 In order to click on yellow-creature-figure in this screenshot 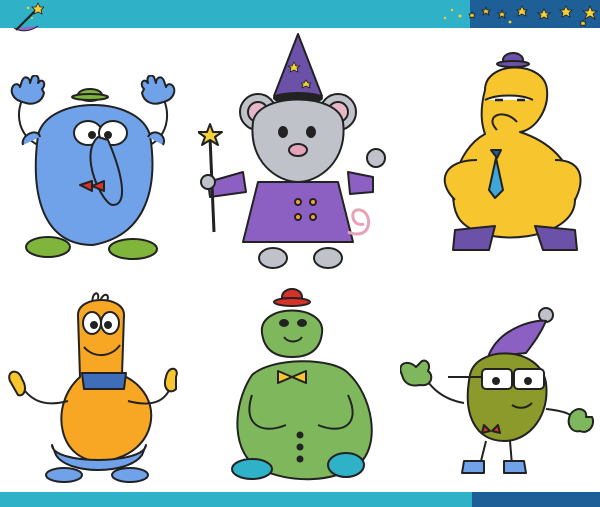, I will do `click(512, 151)`.